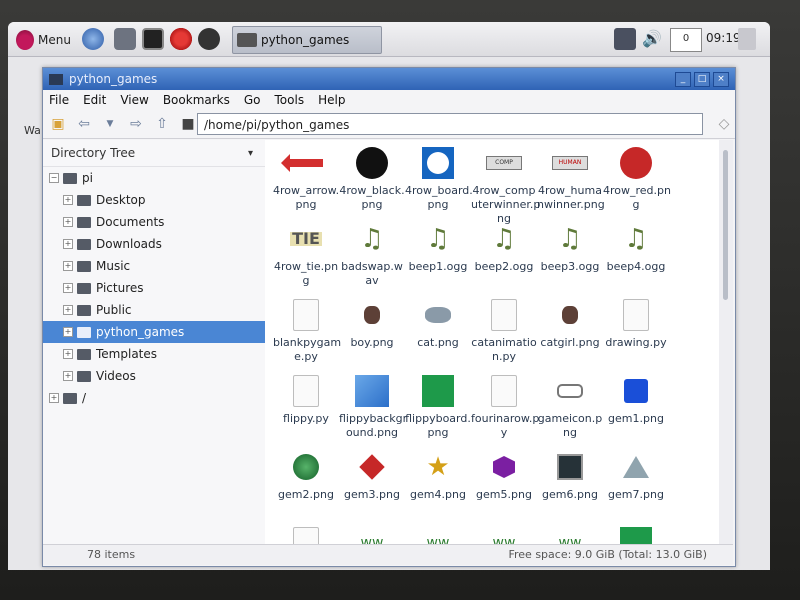  What do you see at coordinates (154, 244) in the screenshot?
I see `tree-item-downloads: + Downloads` at bounding box center [154, 244].